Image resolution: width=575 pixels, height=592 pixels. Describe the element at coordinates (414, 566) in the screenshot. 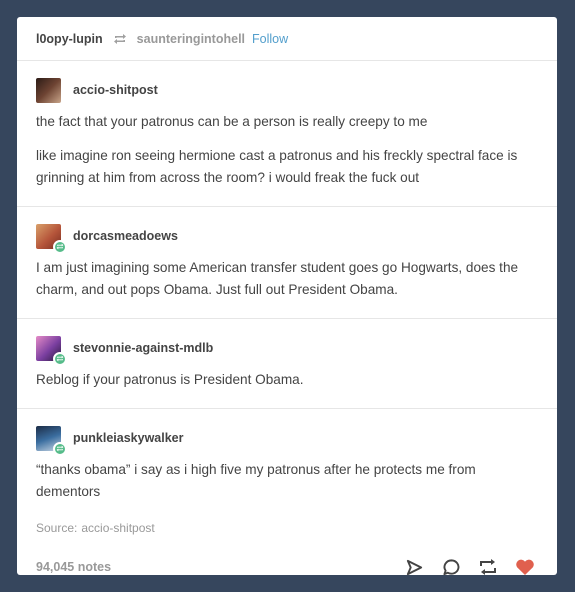

I see `share-icon` at that location.